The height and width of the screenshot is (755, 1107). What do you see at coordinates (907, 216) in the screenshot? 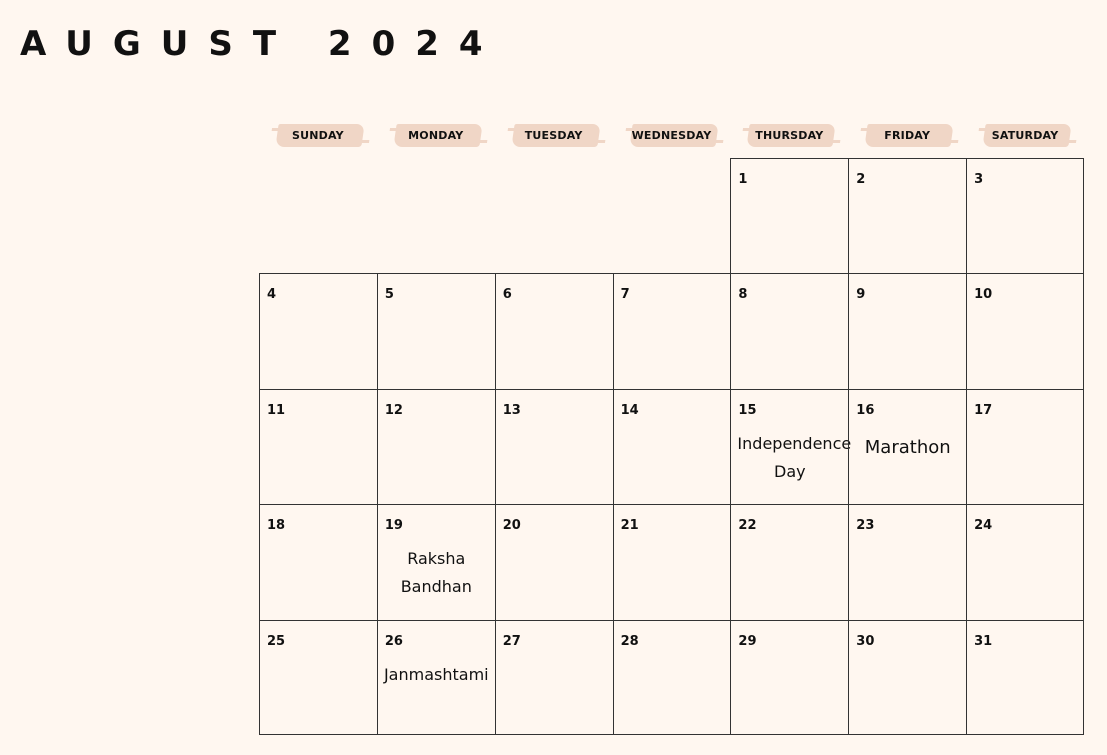
I see `day-cell: 2` at bounding box center [907, 216].